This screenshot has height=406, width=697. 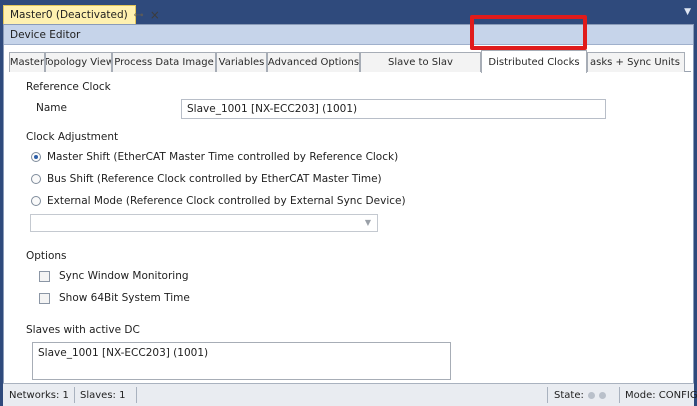 I want to click on external-sync-device-select: ▼, so click(x=204, y=223).